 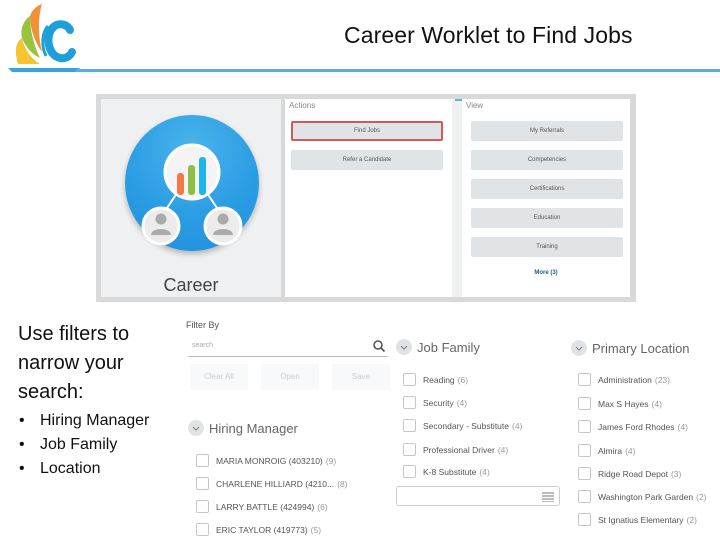 I want to click on job-family-option: Reading (6), so click(x=435, y=379).